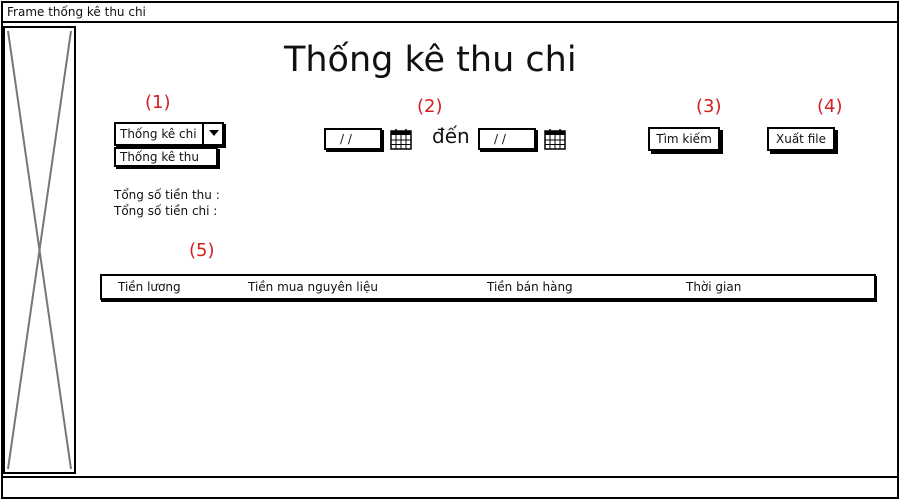 This screenshot has height=500, width=900. I want to click on total-income-label: Tổng số tiền thu :, so click(167, 195).